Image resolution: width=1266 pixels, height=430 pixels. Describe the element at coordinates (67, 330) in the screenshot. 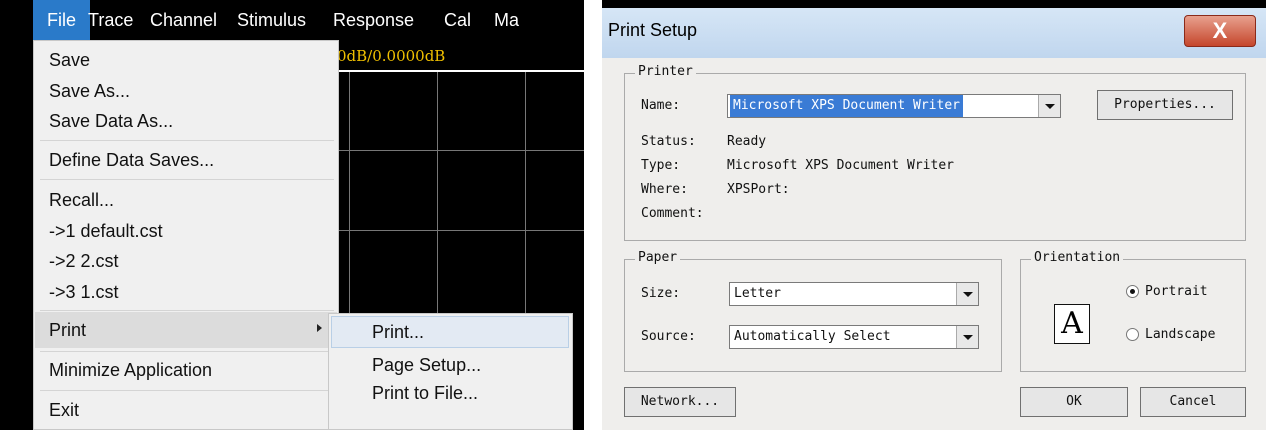

I see `menu-item-print: Print` at that location.